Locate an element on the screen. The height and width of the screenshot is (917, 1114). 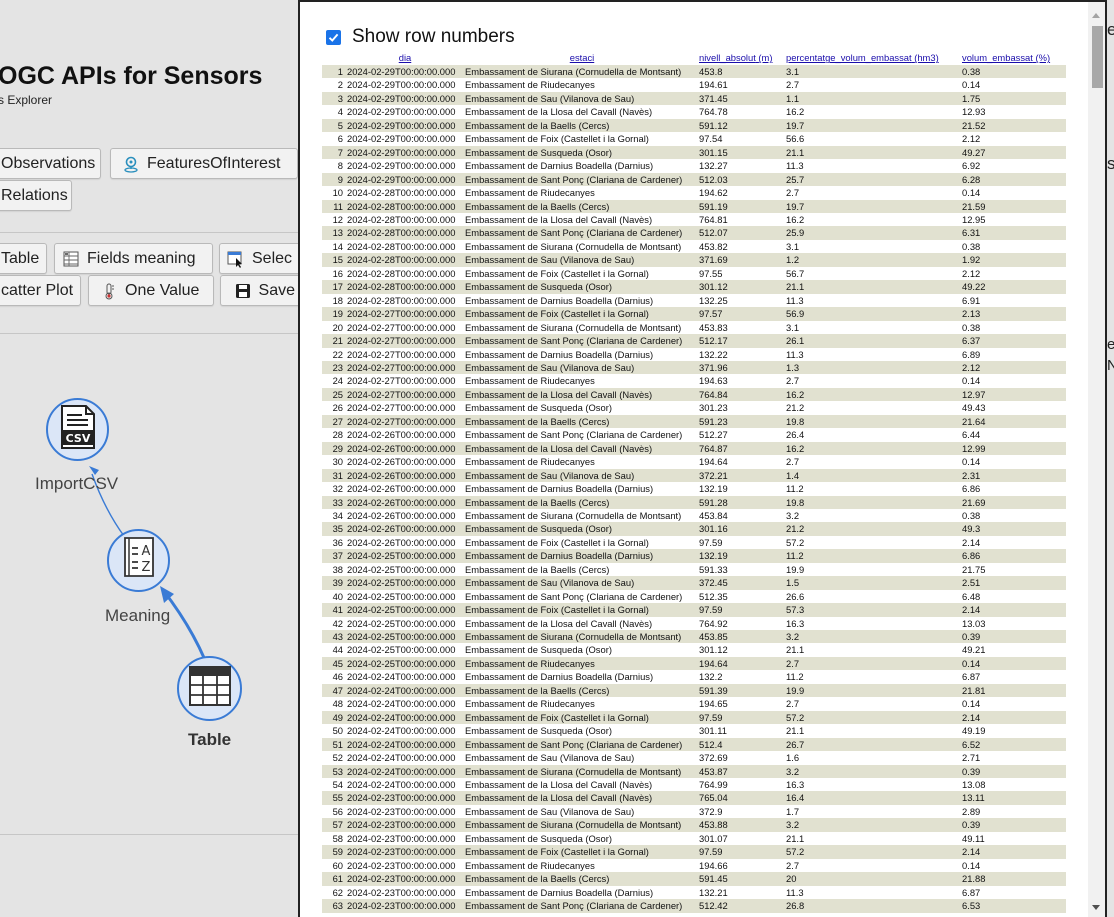
row-number-cell: 42 is located at coordinates (333, 623).